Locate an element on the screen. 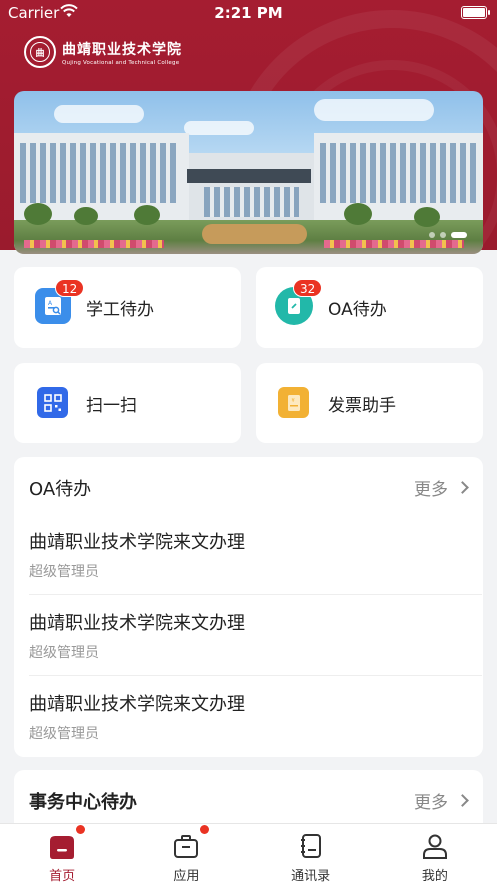 The width and height of the screenshot is (497, 883). scan-label: 扫一扫 is located at coordinates (111, 406).